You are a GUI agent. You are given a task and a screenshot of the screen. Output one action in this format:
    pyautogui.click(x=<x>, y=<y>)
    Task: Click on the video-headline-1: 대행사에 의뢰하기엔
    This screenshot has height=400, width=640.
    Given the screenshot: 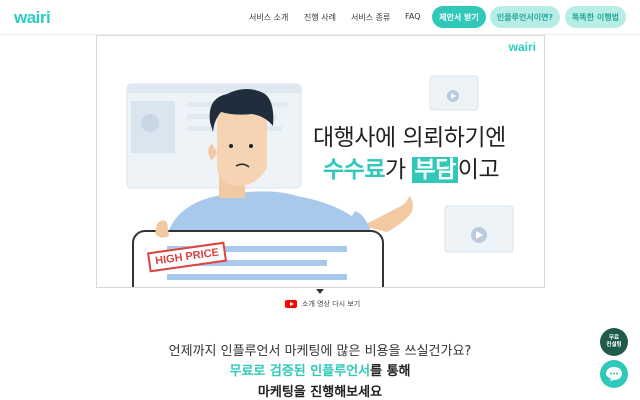 What is the action you would take?
    pyautogui.click(x=409, y=138)
    